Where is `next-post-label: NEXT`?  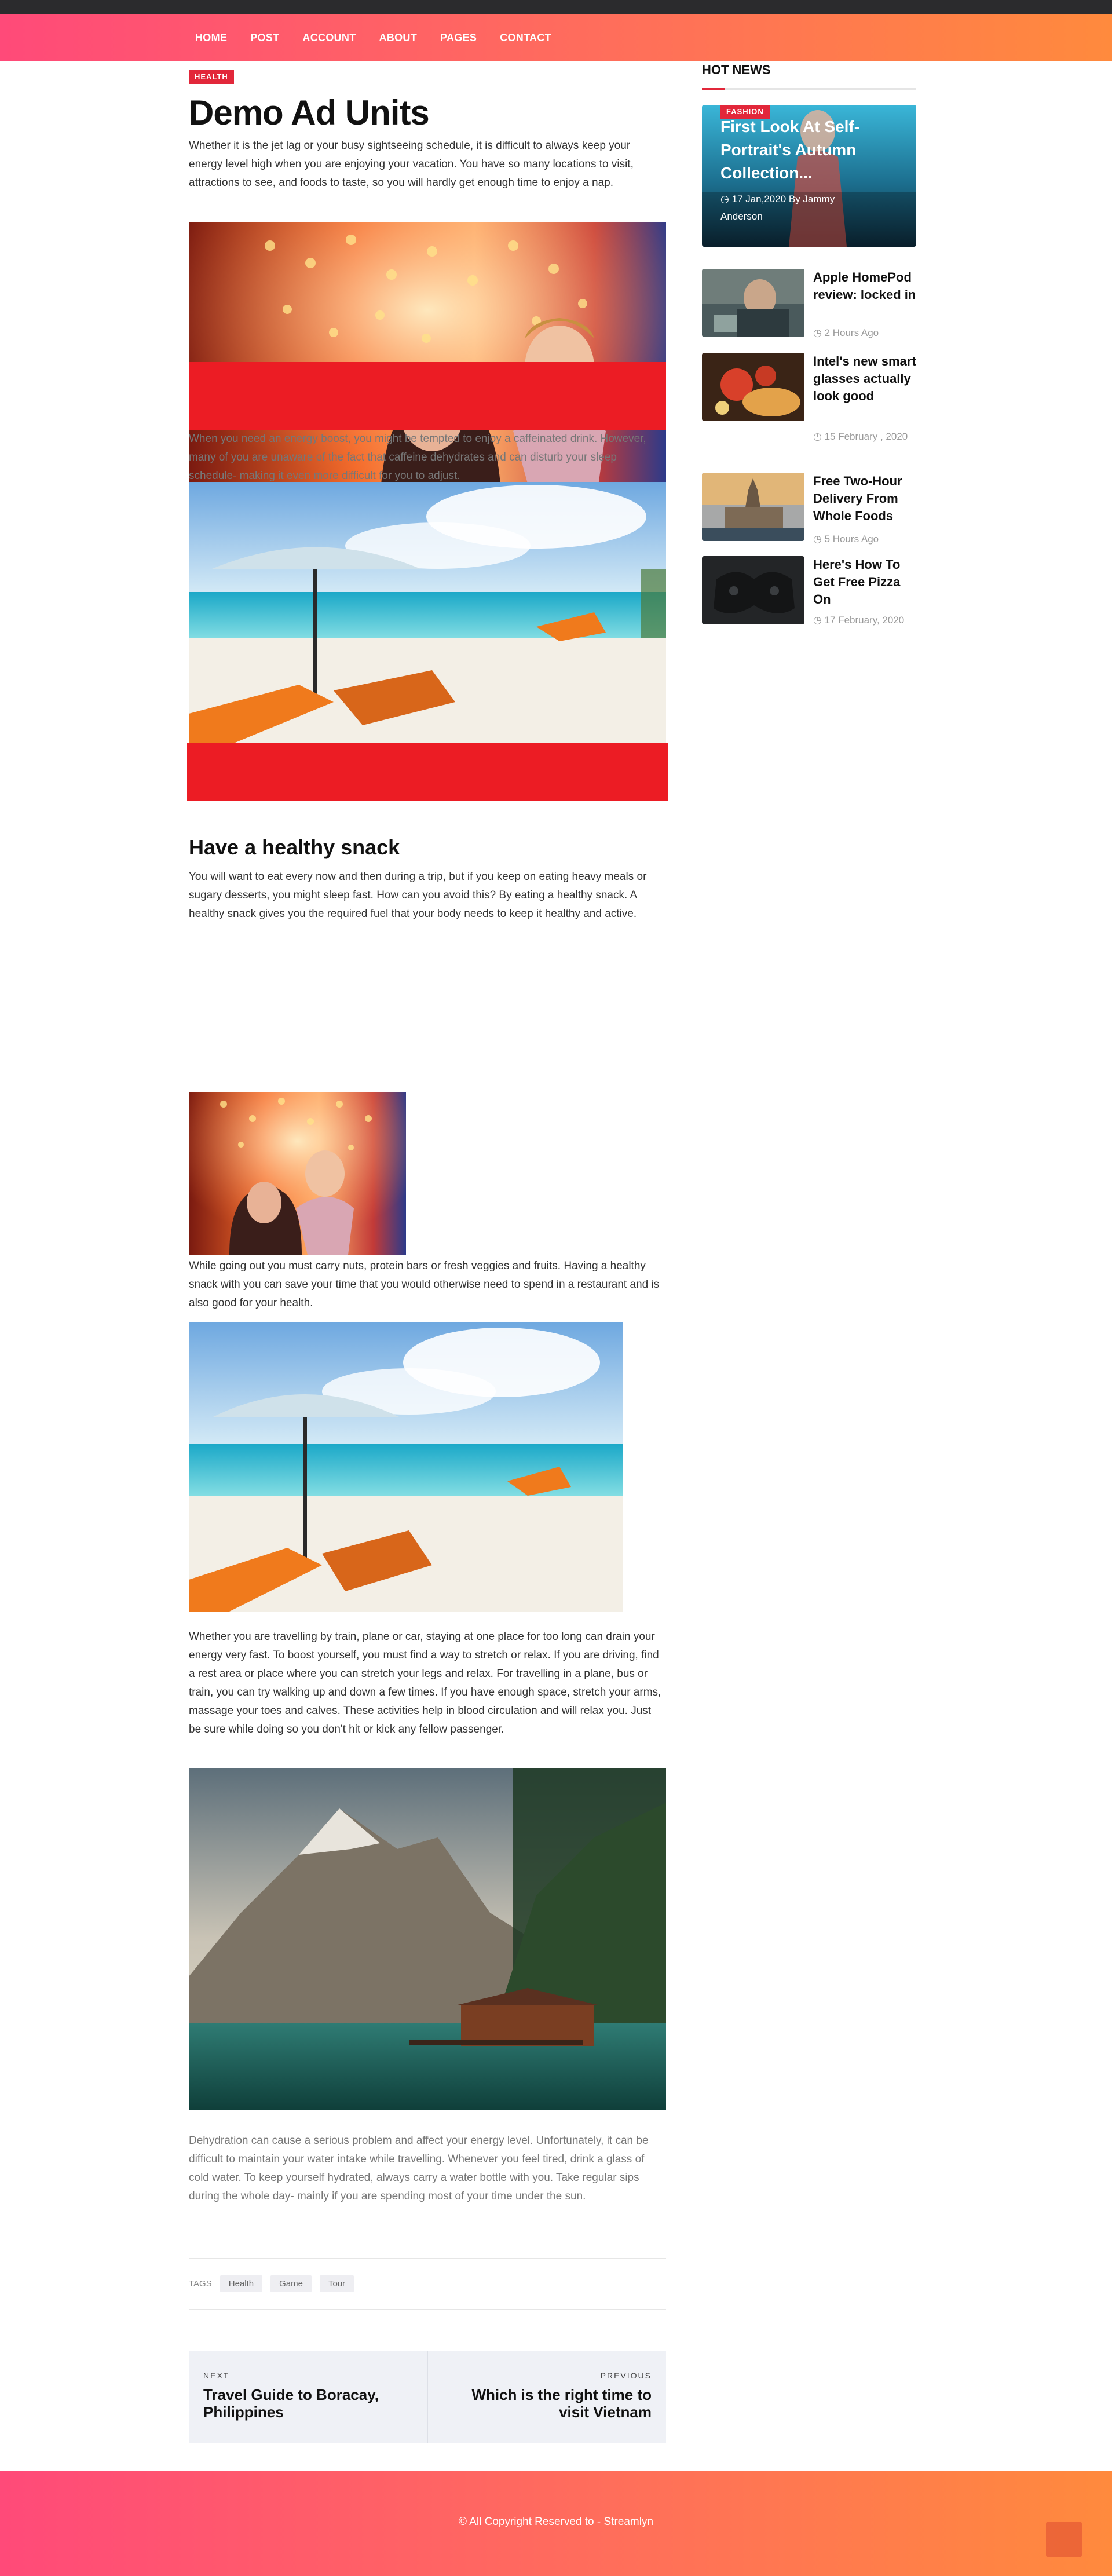
next-post-label: NEXT is located at coordinates (216, 2375).